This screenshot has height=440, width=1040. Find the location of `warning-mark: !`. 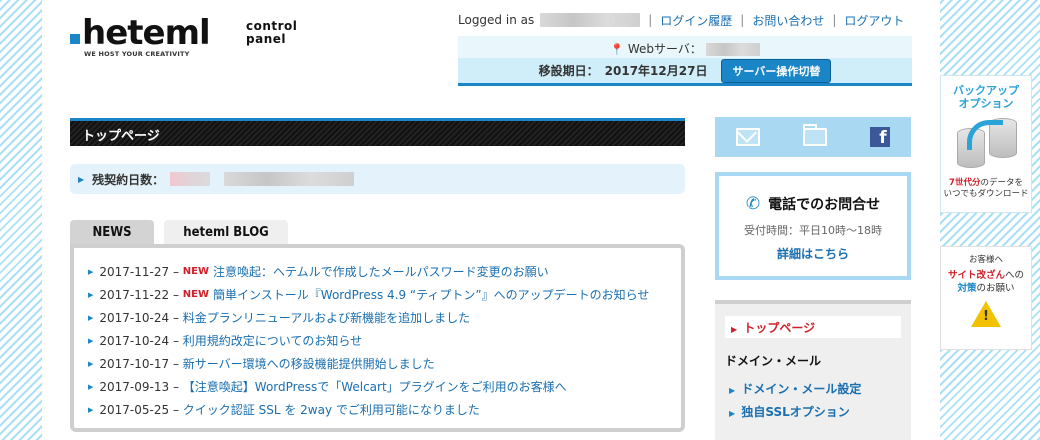

warning-mark: ! is located at coordinates (986, 316).